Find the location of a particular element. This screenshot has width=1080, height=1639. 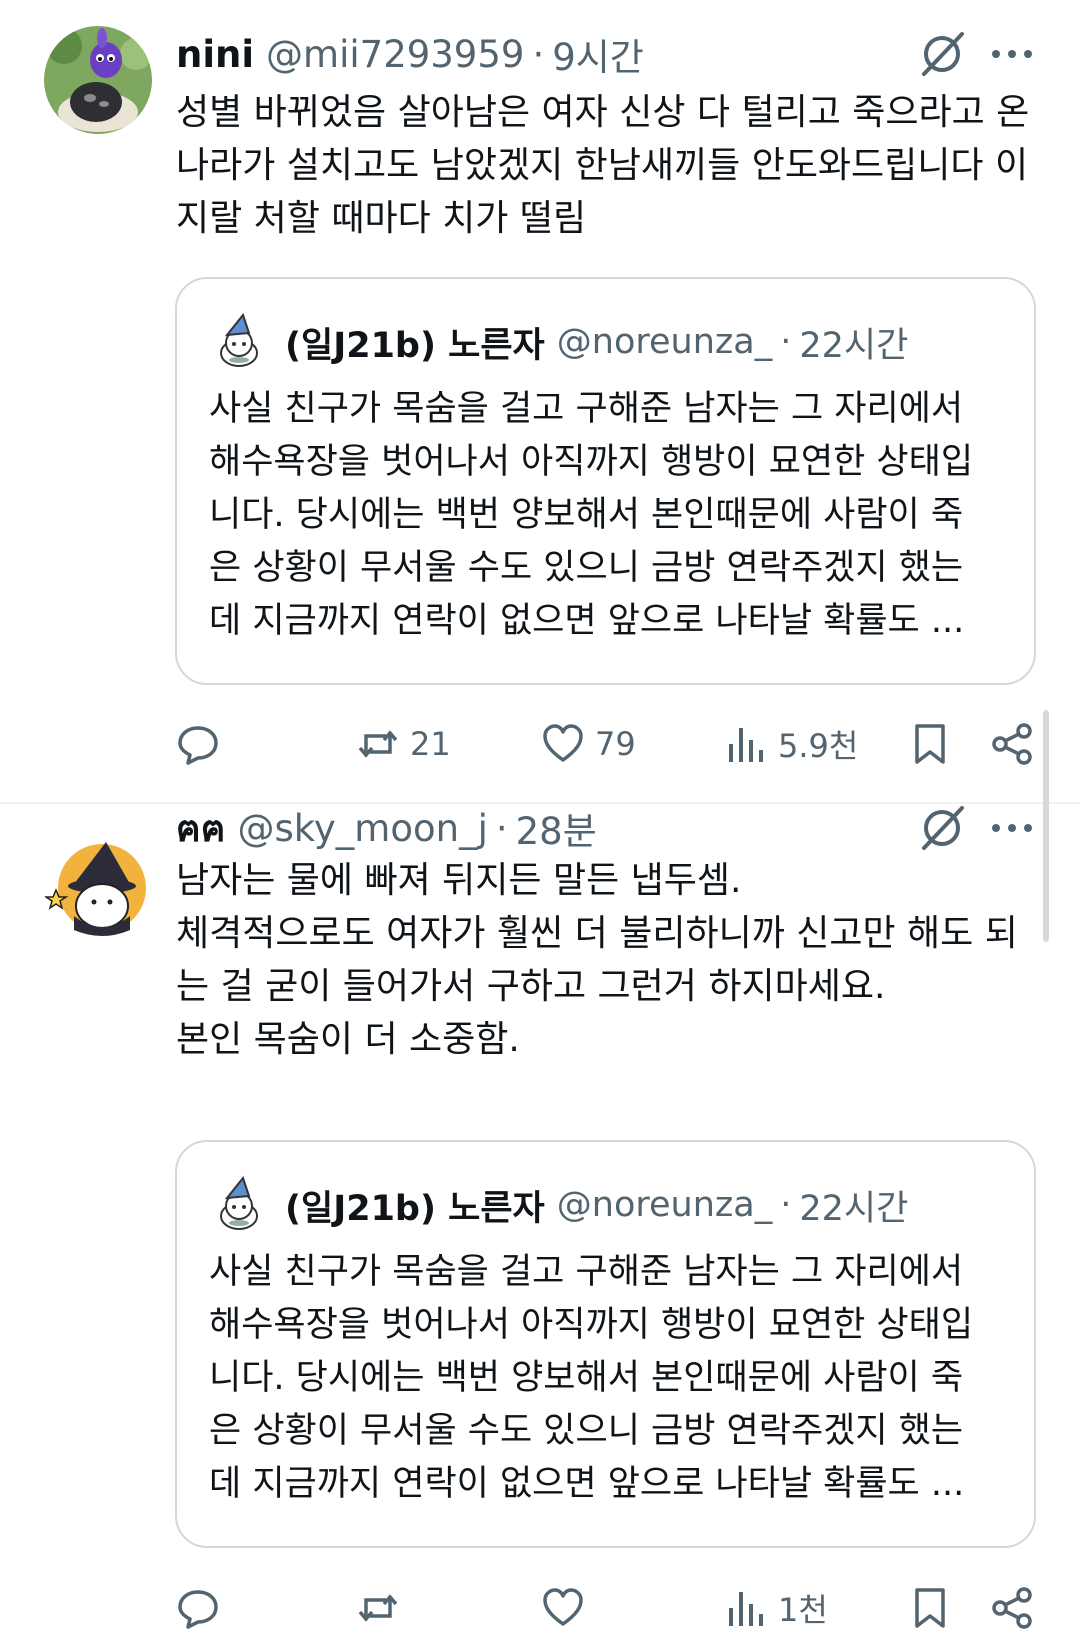

text-line: 는 걸 굳이 들어가서 구하고 그런거 하지마세요. is located at coordinates (531, 986).